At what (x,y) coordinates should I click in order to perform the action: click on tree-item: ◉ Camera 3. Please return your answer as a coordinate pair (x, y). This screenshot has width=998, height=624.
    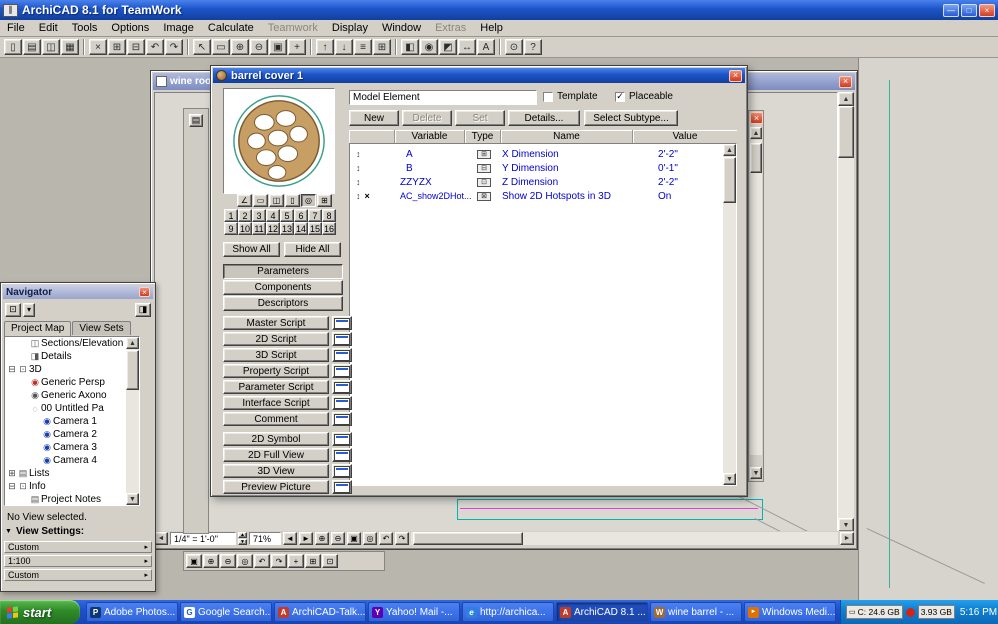
    Looking at the image, I should click on (65, 447).